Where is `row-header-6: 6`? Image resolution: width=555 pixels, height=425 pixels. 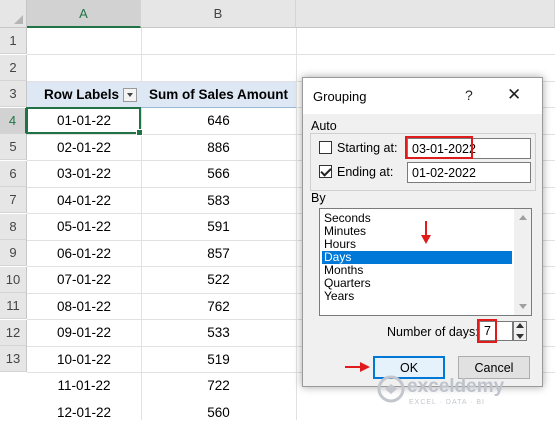 row-header-6: 6 is located at coordinates (13, 173).